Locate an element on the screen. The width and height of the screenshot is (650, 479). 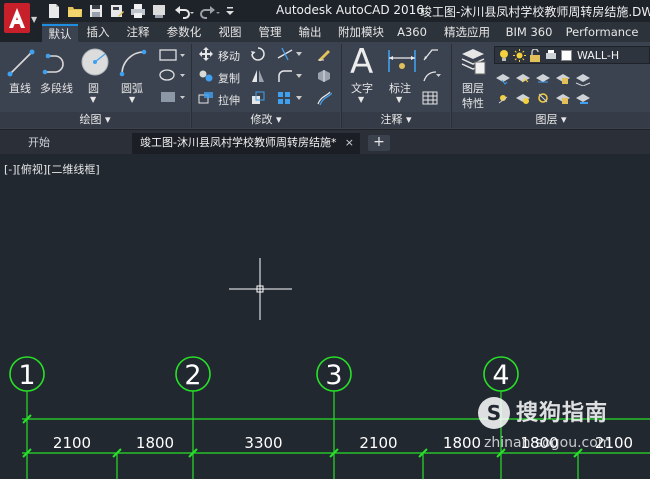
trim-icon is located at coordinates (291, 54).